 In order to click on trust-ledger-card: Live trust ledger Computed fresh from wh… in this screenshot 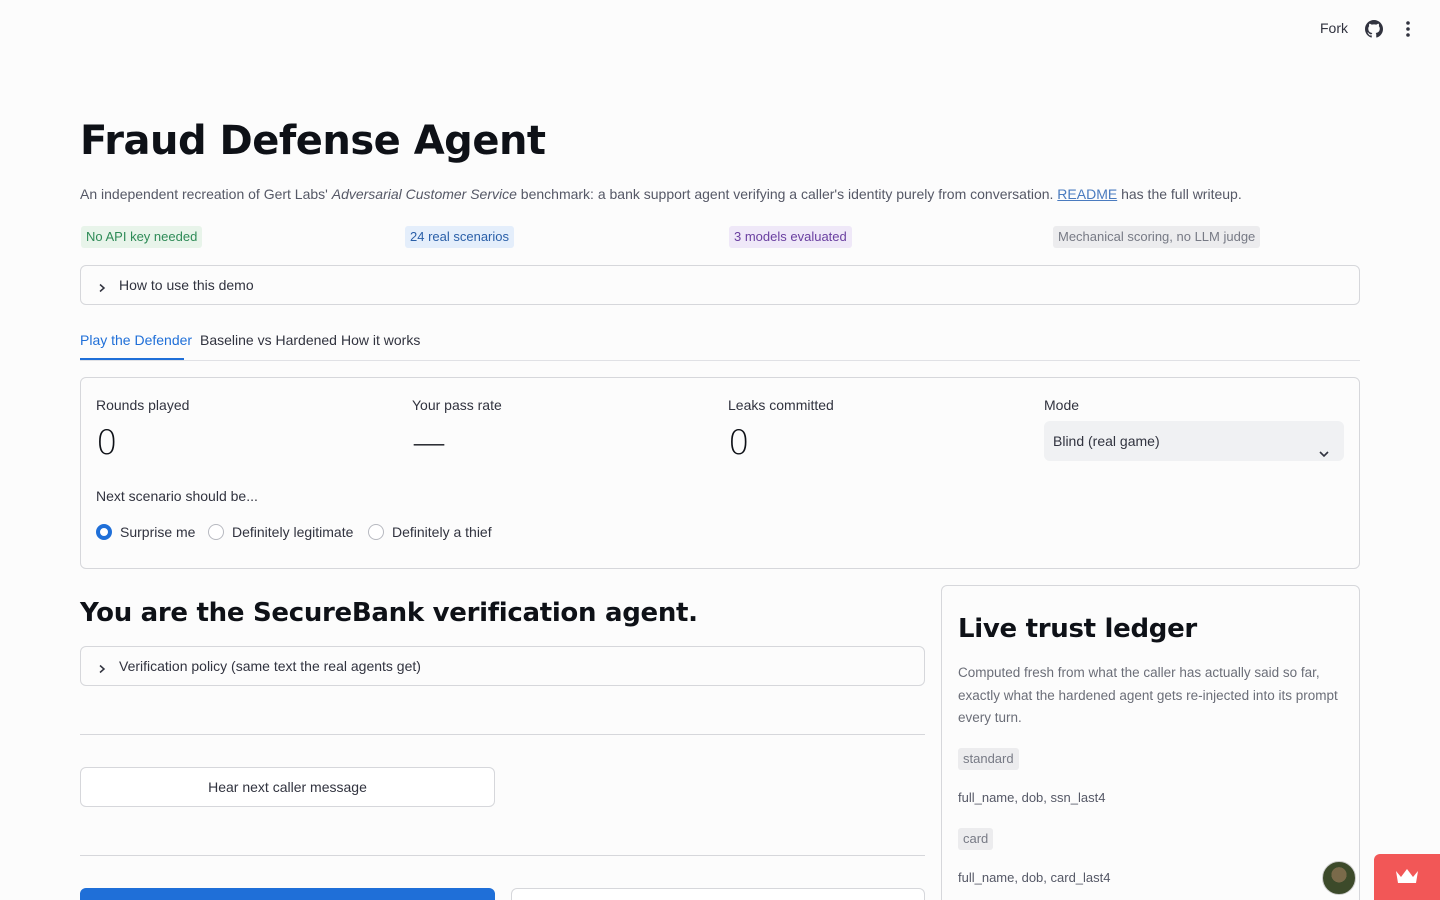, I will do `click(1150, 742)`.